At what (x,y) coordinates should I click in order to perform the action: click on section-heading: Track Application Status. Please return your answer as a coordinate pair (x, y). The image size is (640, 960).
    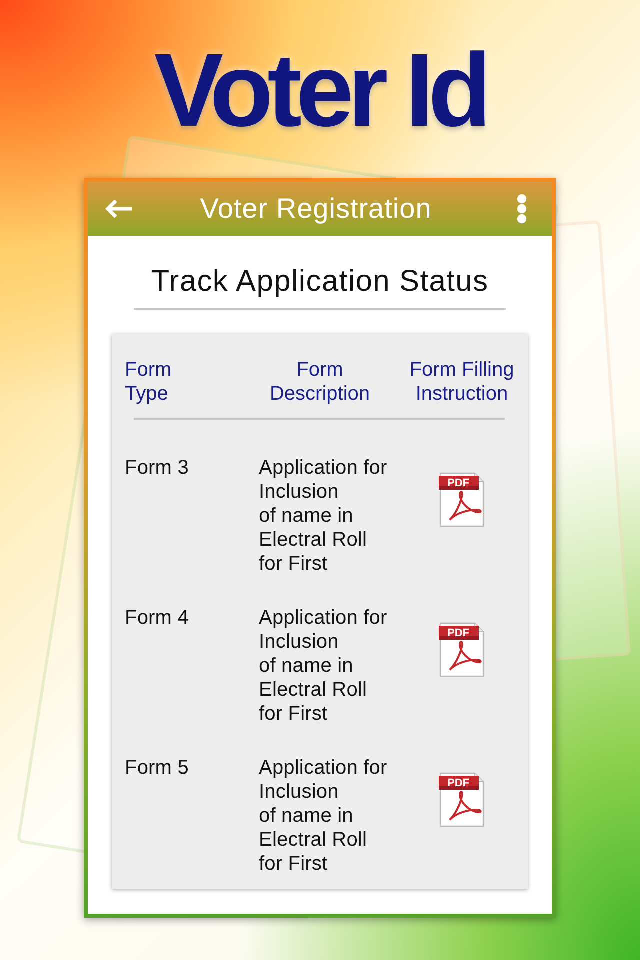
    Looking at the image, I should click on (320, 287).